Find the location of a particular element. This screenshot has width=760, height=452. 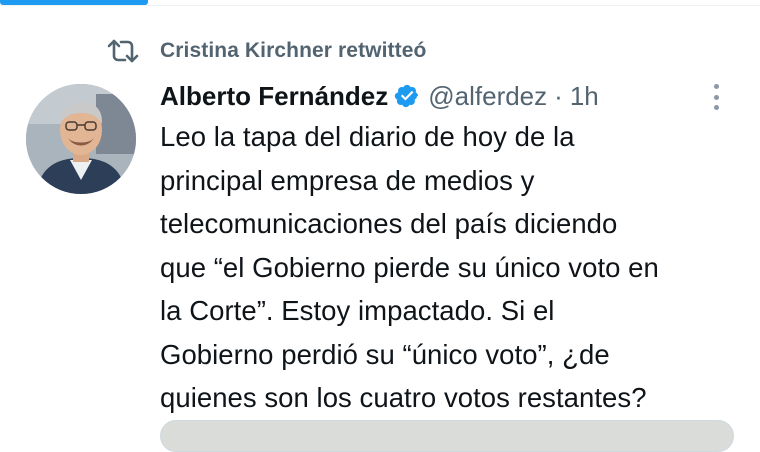

tweet-text-line: telecomunicaciones del país diciendo is located at coordinates (389, 223).